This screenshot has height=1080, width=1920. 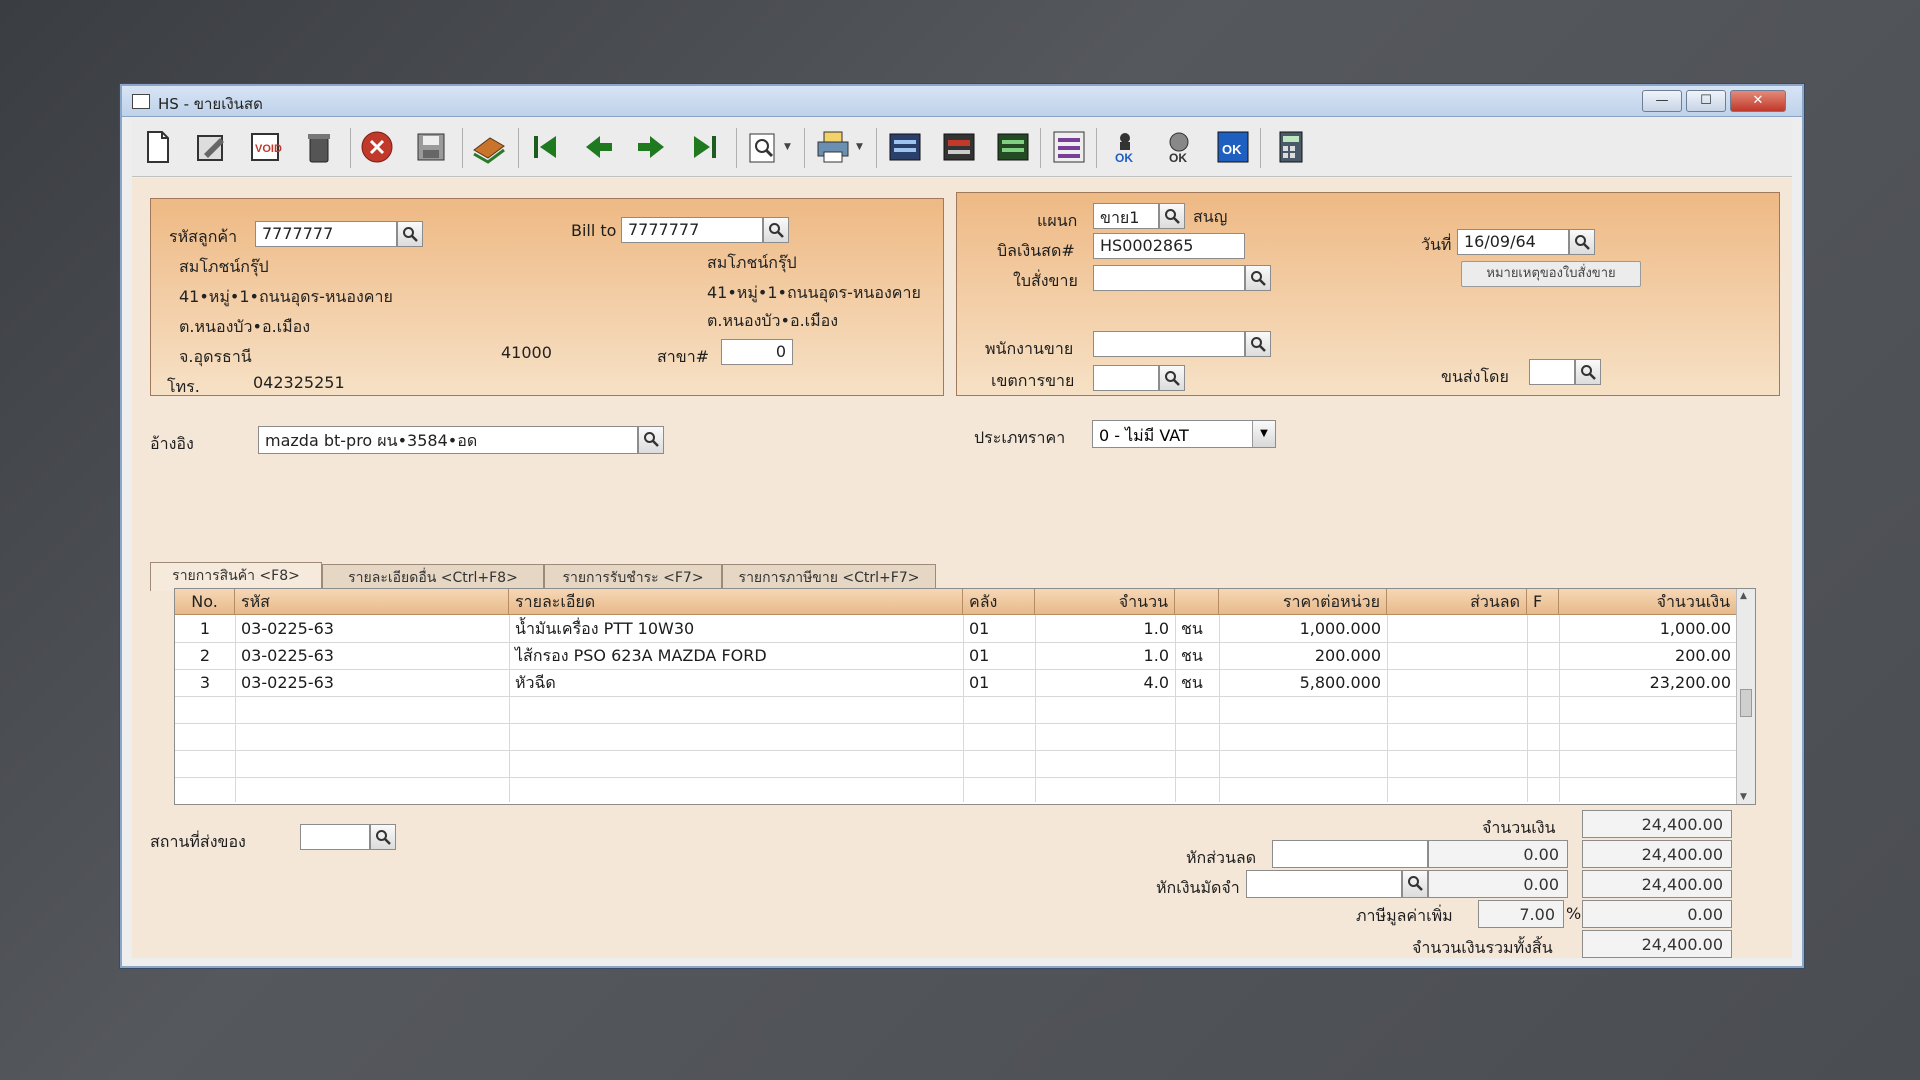 What do you see at coordinates (1179, 147) in the screenshot?
I see `approve-b-icon: OK` at bounding box center [1179, 147].